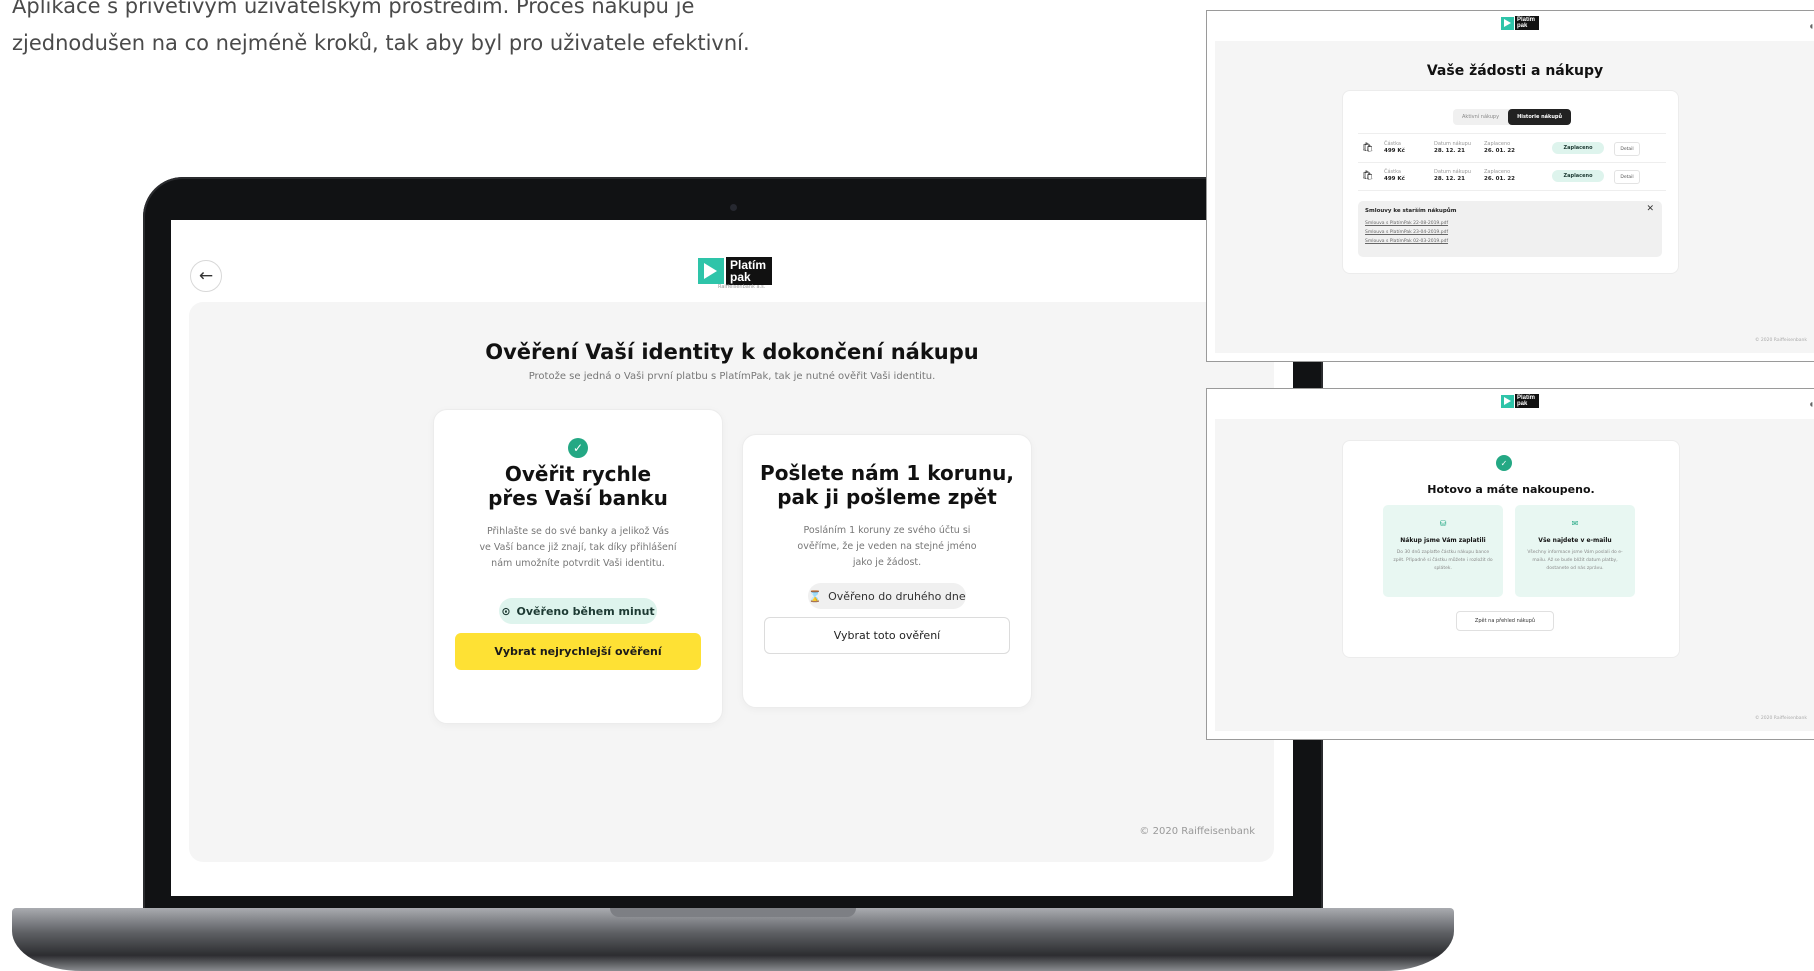 The height and width of the screenshot is (971, 1814). What do you see at coordinates (732, 352) in the screenshot?
I see `page-title: Ověření Vaší identity k dokončení nákupu` at bounding box center [732, 352].